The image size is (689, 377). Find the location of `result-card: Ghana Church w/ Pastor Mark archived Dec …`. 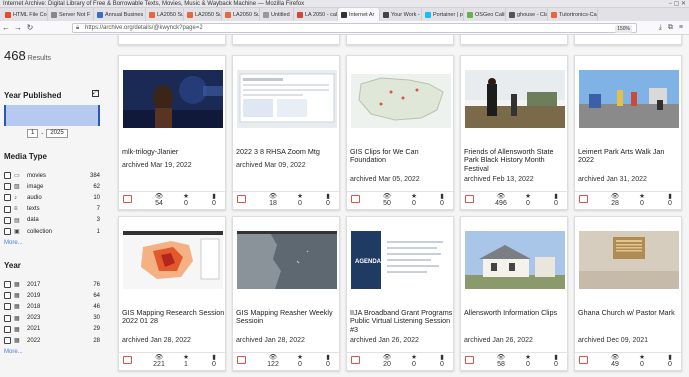

result-card: Ghana Church w/ Pastor Mark archived Dec … is located at coordinates (628, 293).